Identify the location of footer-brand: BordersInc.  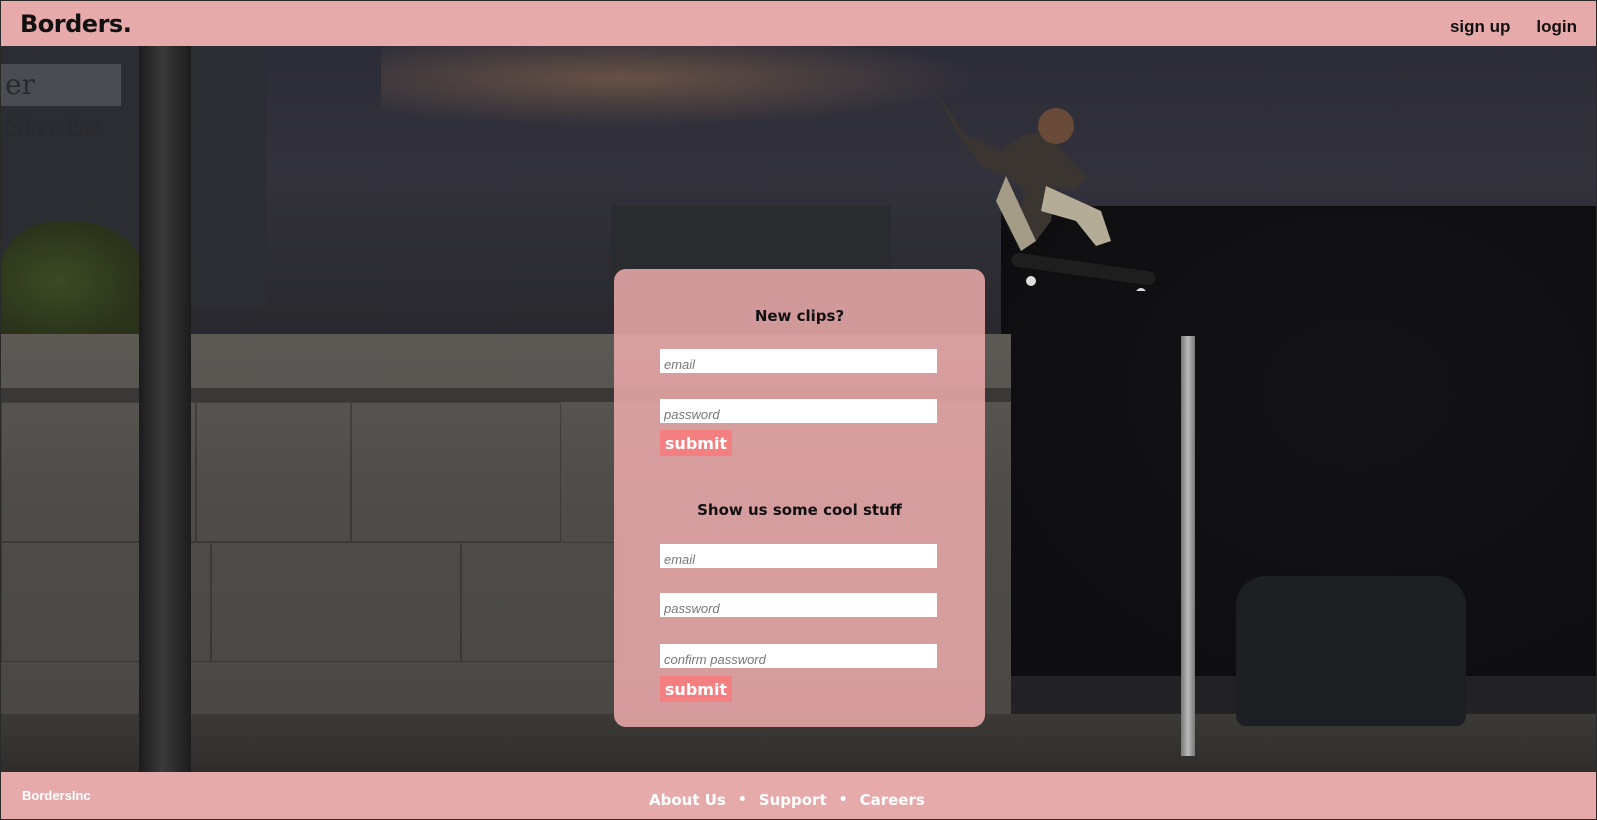
(56, 795).